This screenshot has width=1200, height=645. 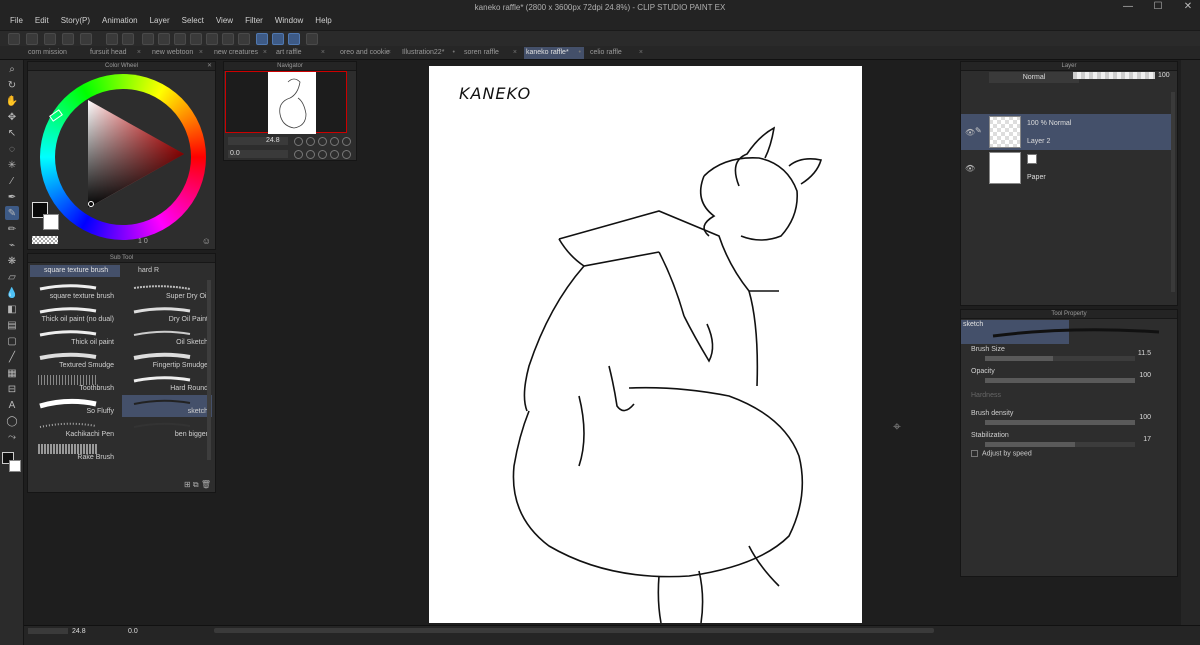 I want to click on auto-select-icon: ✳, so click(x=12, y=165).